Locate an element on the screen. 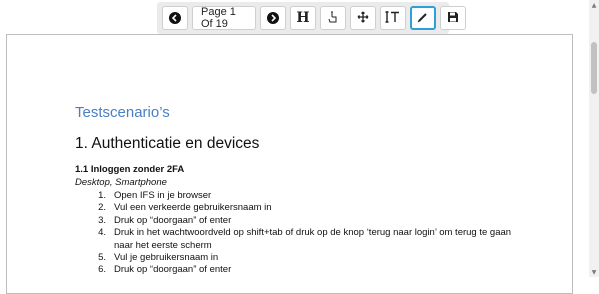  list-item: 5. Vul je gebruikersnaam in is located at coordinates (295, 258).